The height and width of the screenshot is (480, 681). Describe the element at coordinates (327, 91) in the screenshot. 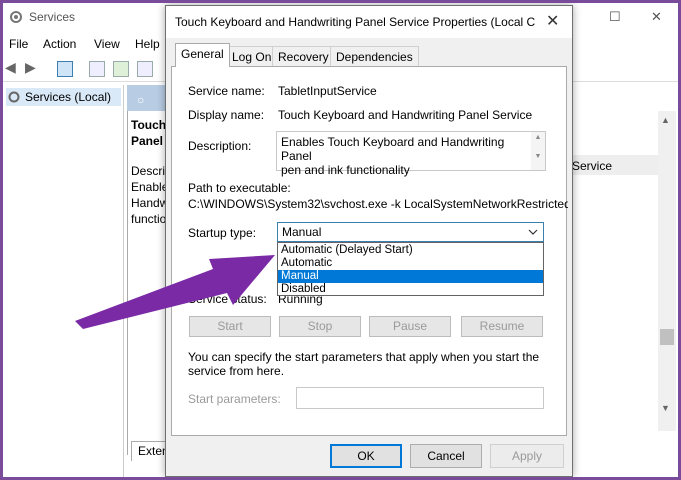

I see `service-name-value: TabletInputService` at that location.